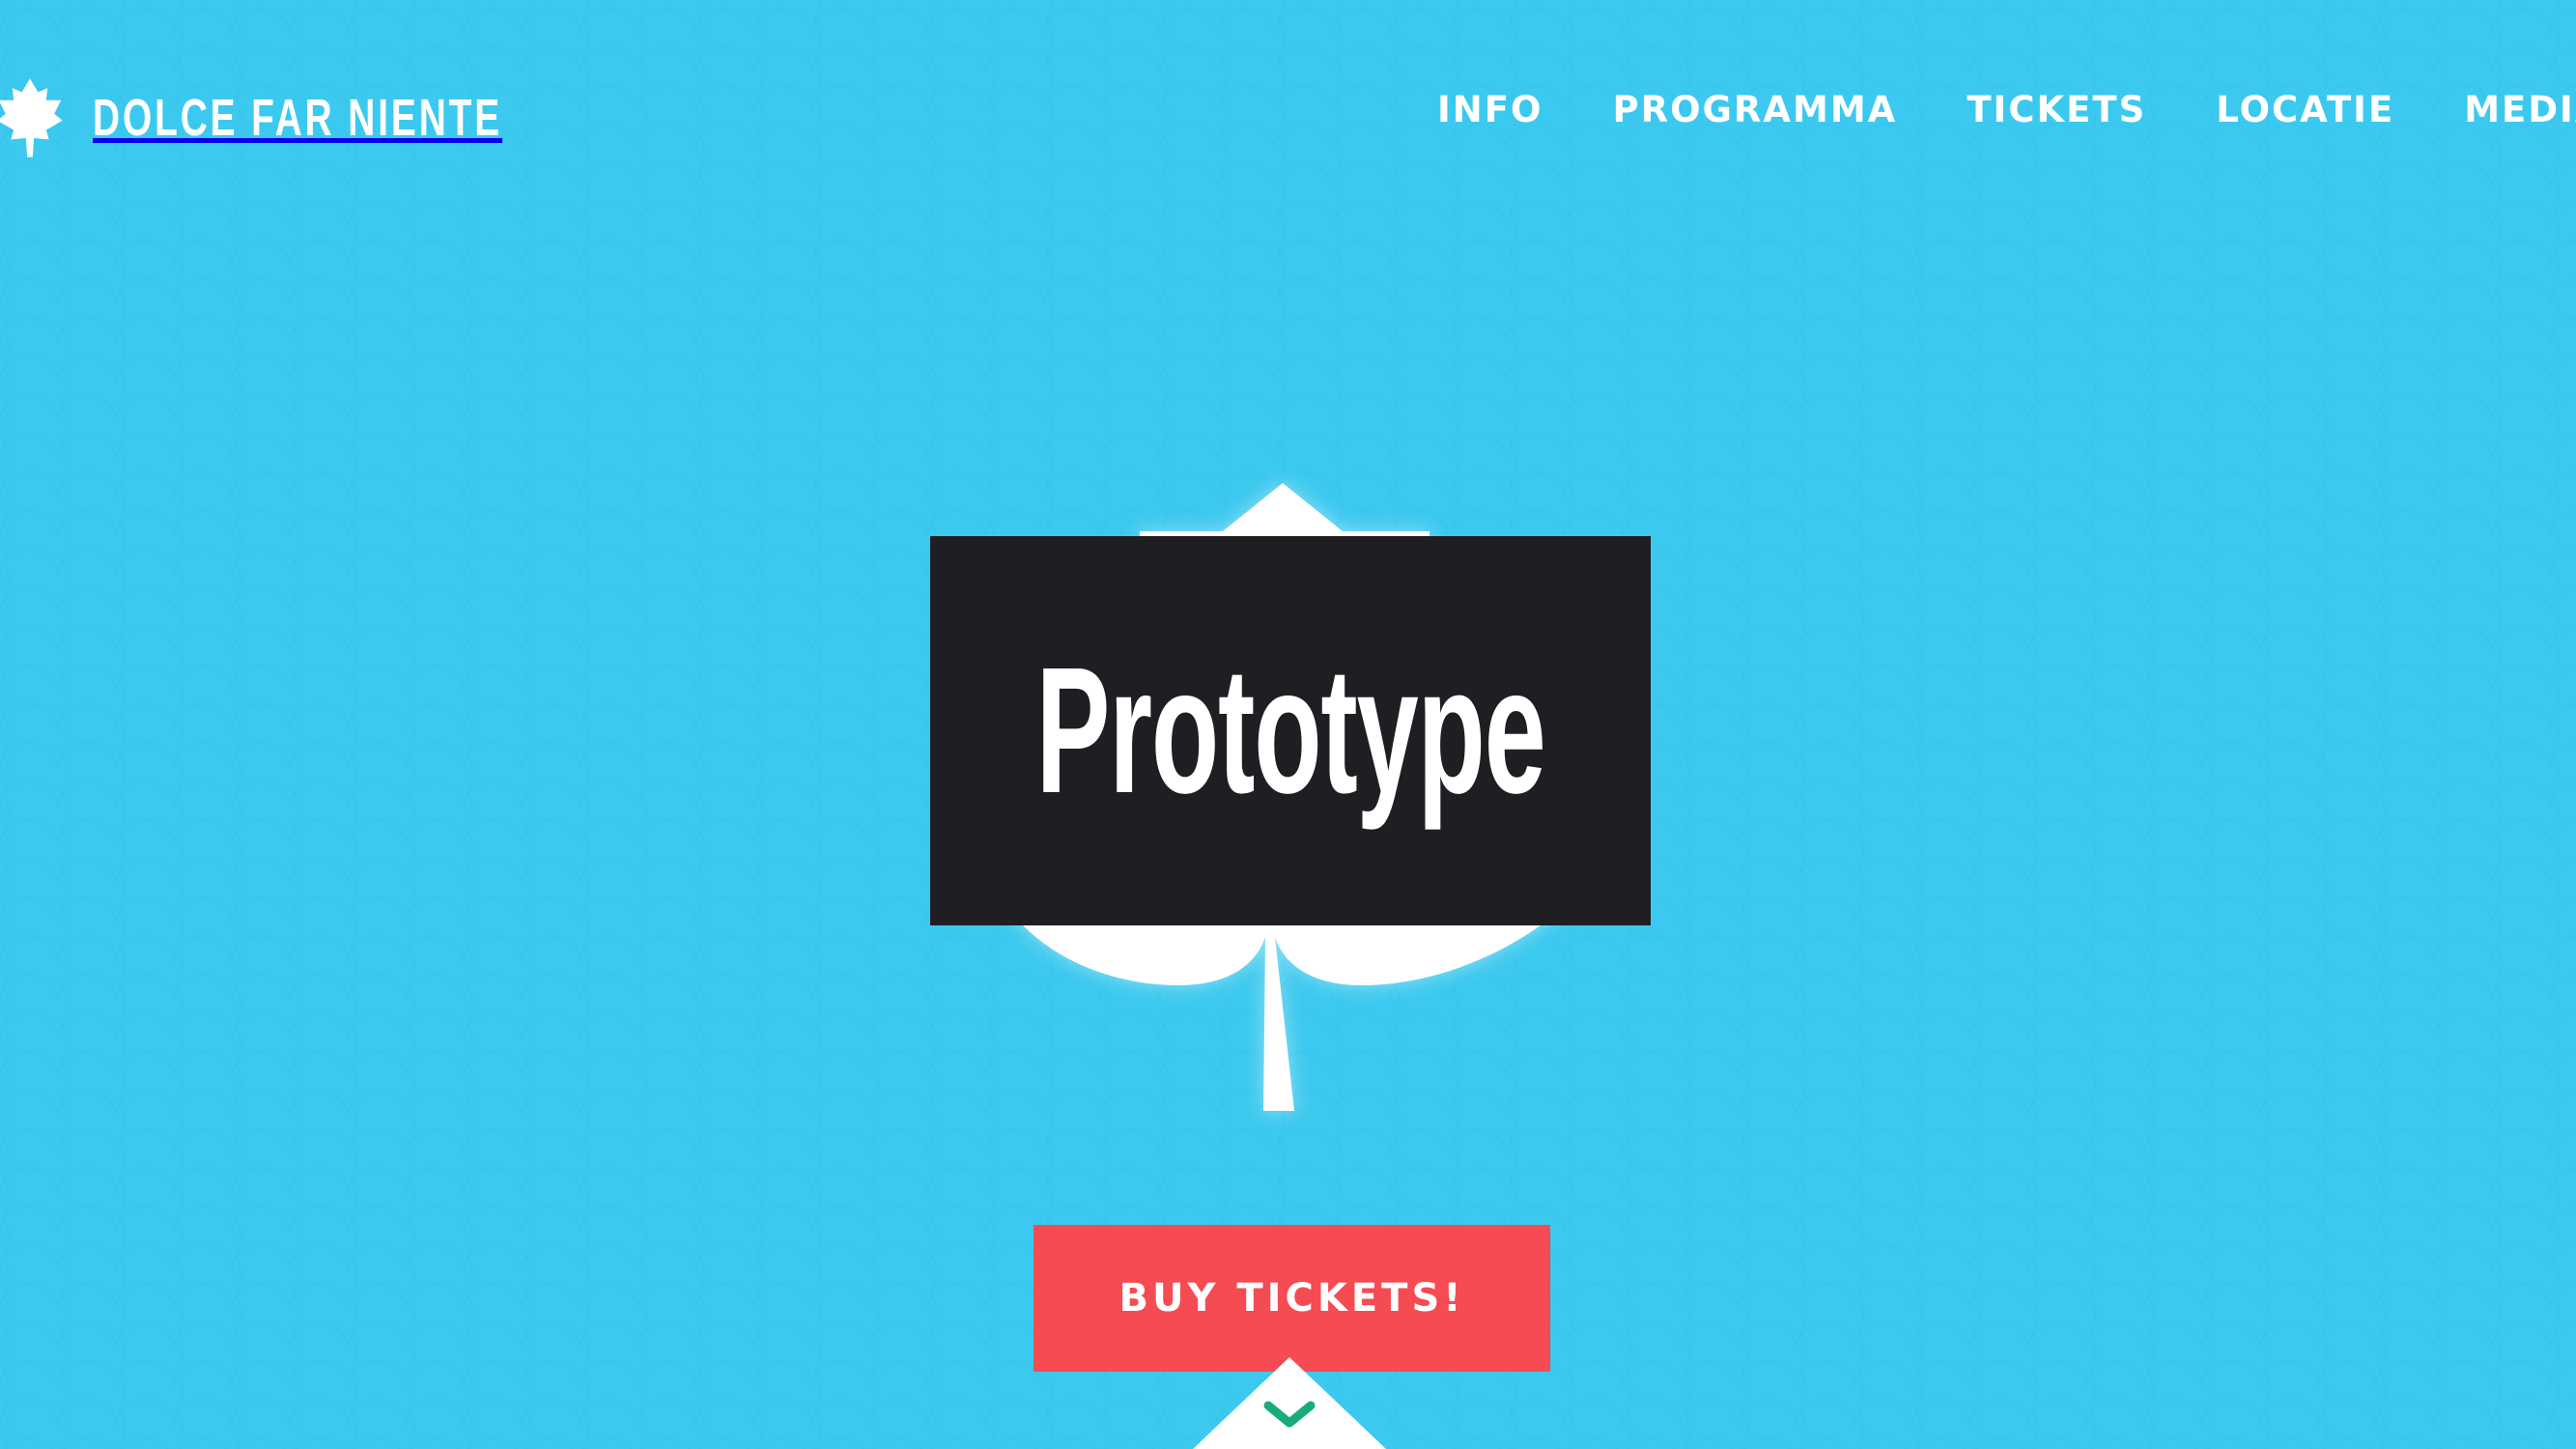 This screenshot has width=2576, height=1449. I want to click on nav-item-media: MEDIA, so click(2520, 109).